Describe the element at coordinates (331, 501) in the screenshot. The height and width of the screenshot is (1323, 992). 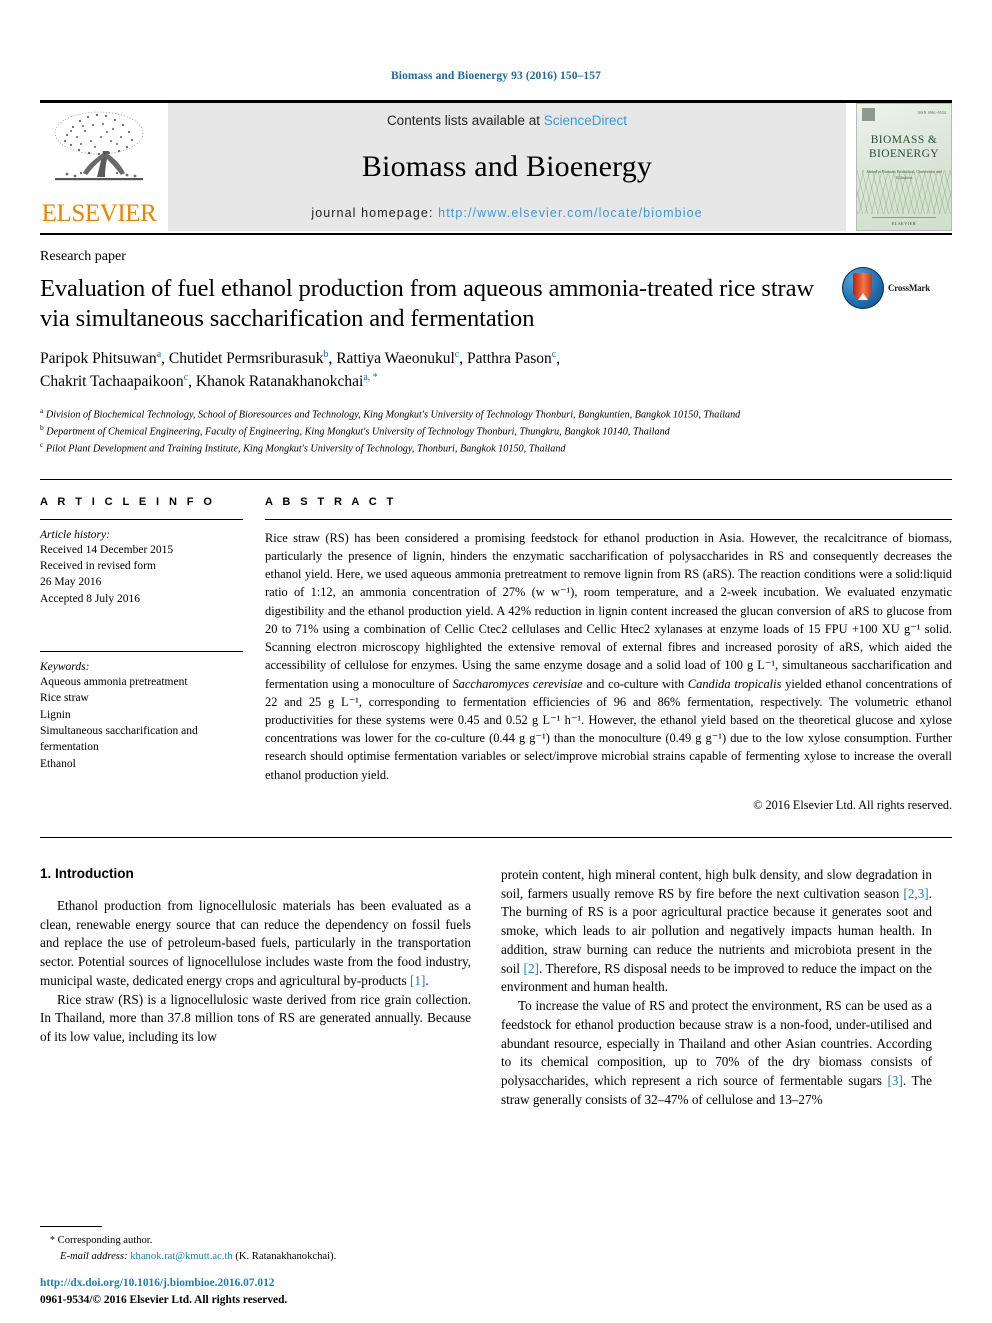
I see `abstract-heading: A B S T R A C T` at that location.